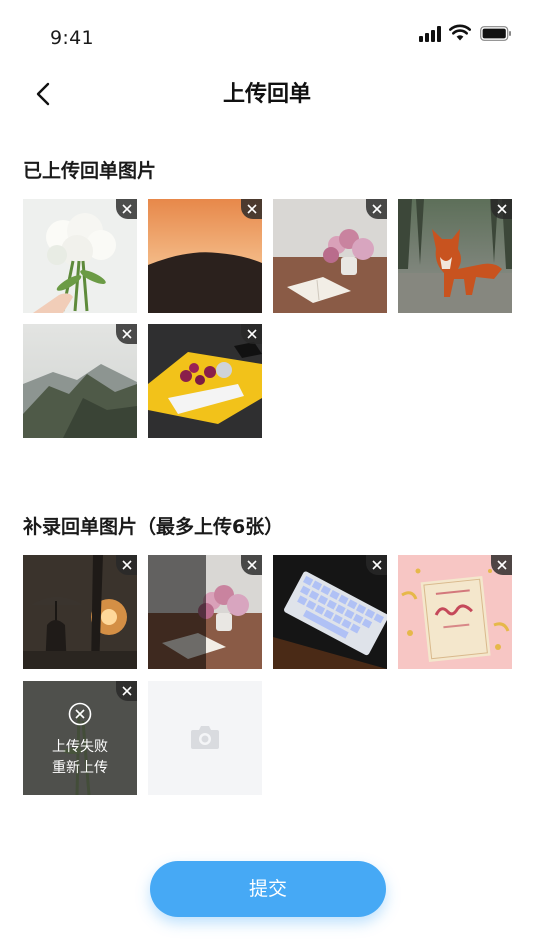 This screenshot has width=534, height=950. What do you see at coordinates (80, 714) in the screenshot?
I see `failed-x-circle-icon` at bounding box center [80, 714].